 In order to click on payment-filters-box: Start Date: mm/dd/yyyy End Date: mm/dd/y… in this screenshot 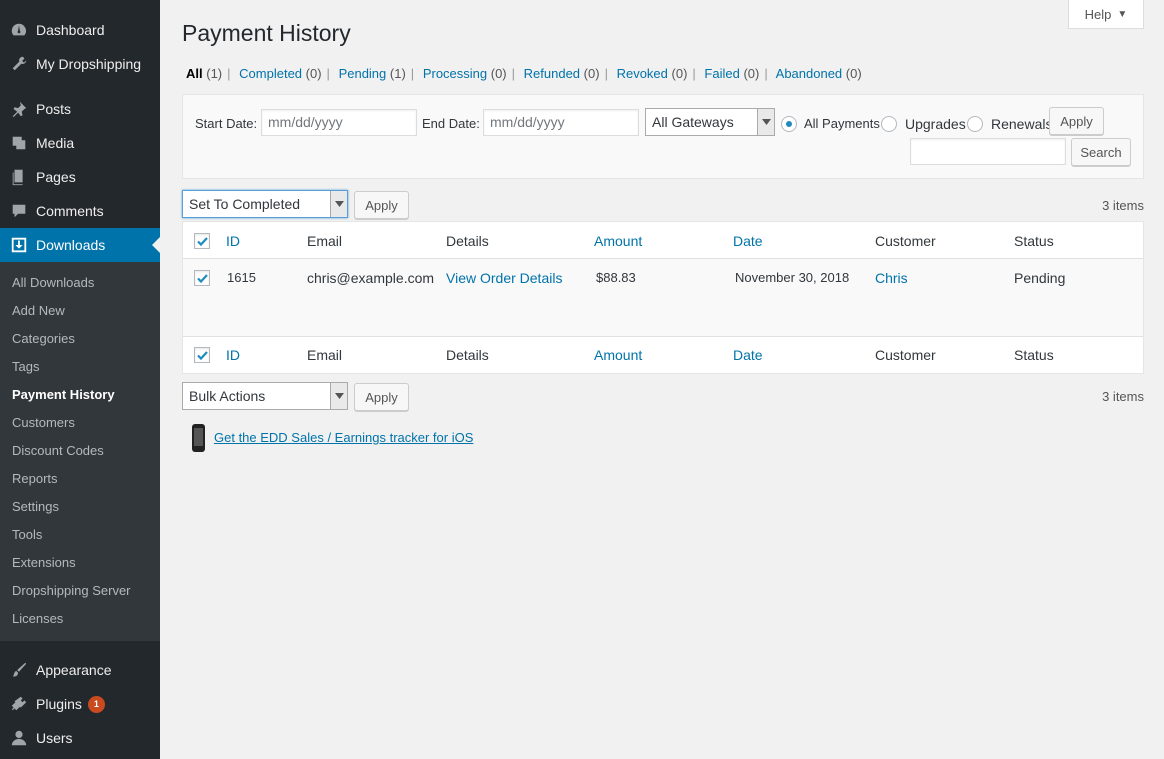, I will do `click(663, 136)`.